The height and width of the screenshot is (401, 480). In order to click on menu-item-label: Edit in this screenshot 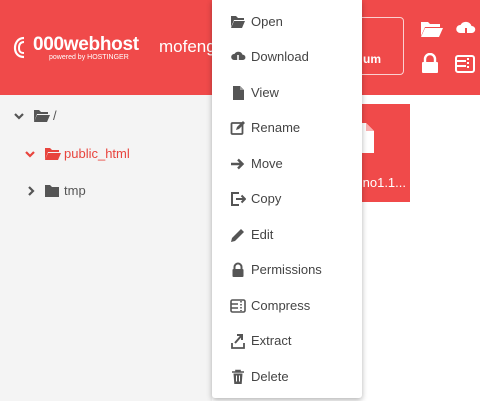, I will do `click(262, 234)`.